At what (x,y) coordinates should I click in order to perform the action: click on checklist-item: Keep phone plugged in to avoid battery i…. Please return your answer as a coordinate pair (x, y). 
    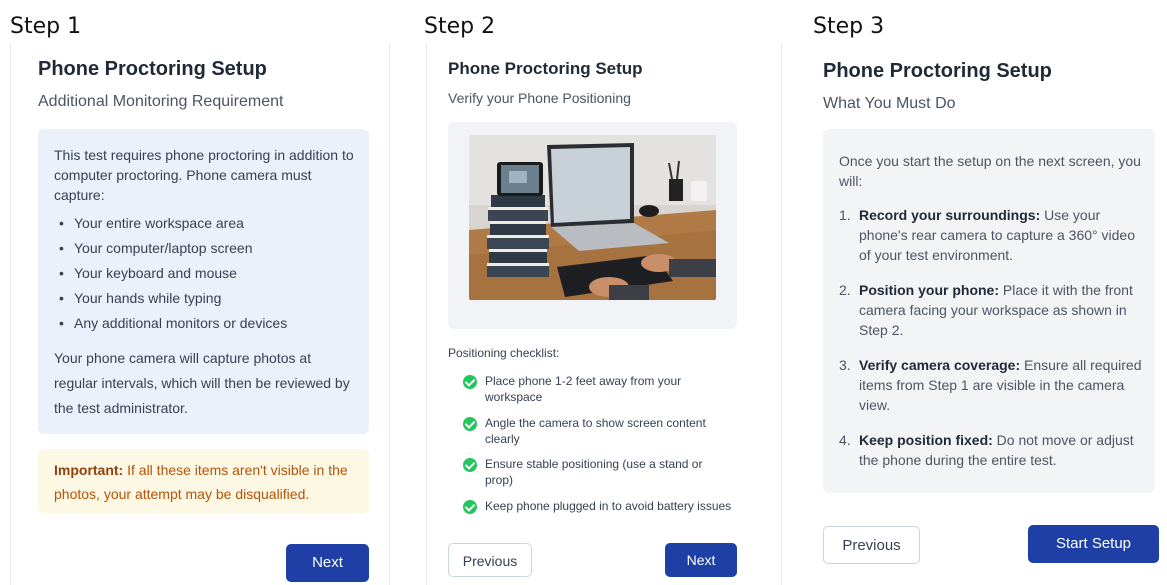
    Looking at the image, I should click on (608, 506).